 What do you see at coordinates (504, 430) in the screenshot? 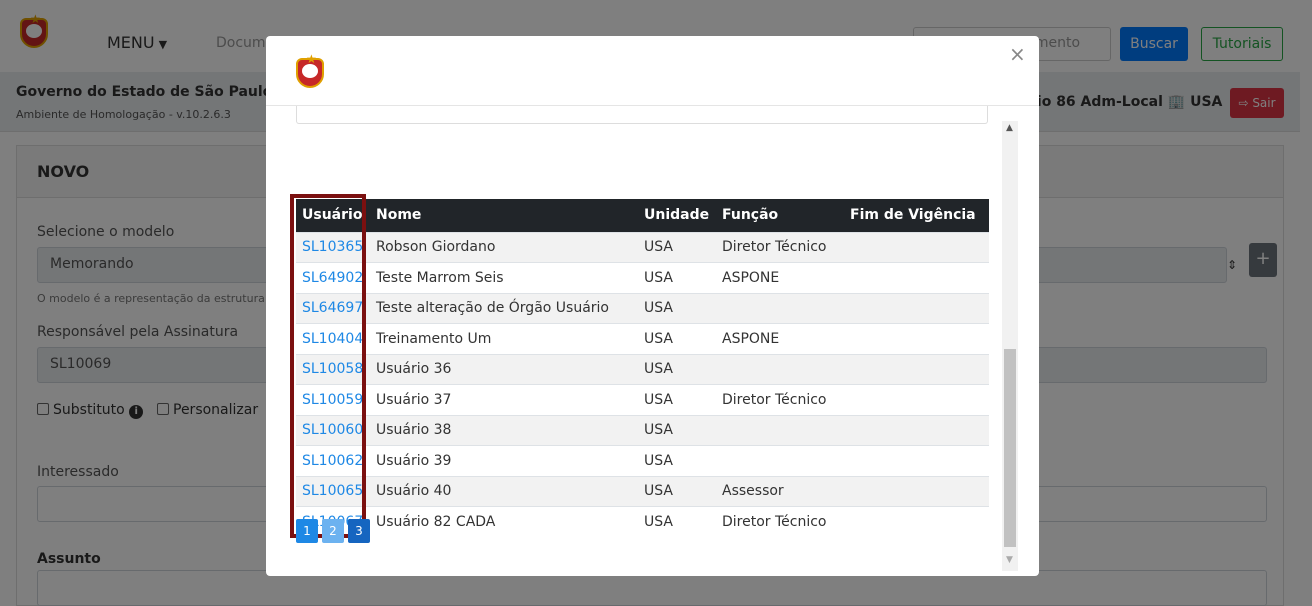
I see `nome-cell: Usuário 38` at bounding box center [504, 430].